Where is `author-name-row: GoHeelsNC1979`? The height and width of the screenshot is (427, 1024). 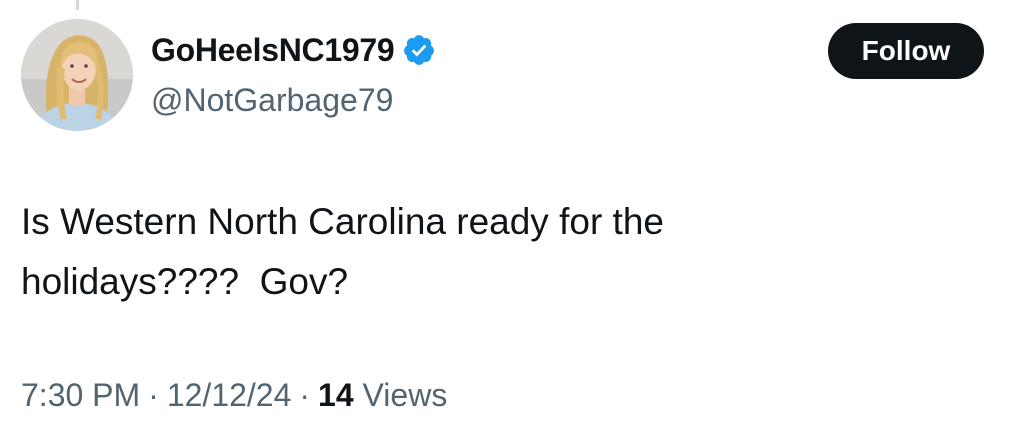
author-name-row: GoHeelsNC1979 is located at coordinates (293, 50).